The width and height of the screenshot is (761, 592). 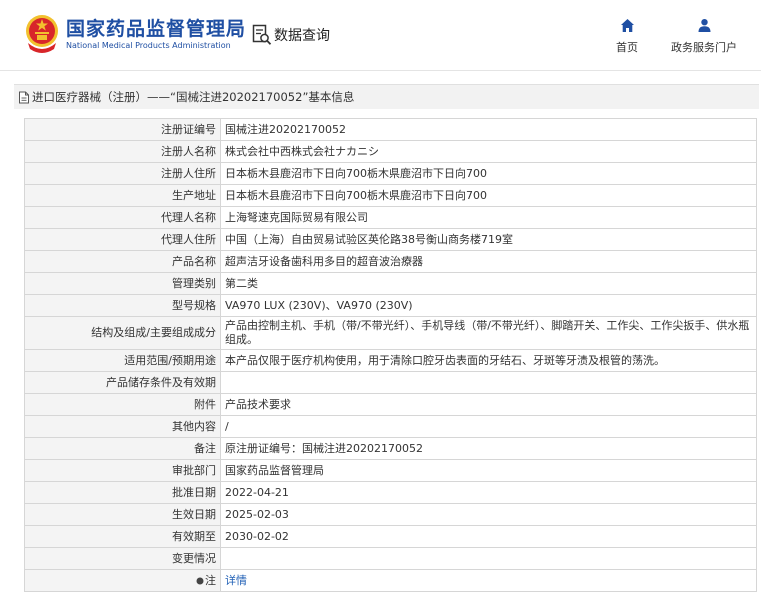 What do you see at coordinates (386, 96) in the screenshot?
I see `breadcrumb: 进口医疗器械（注册）——“国械注进20202170052”基本信息` at bounding box center [386, 96].